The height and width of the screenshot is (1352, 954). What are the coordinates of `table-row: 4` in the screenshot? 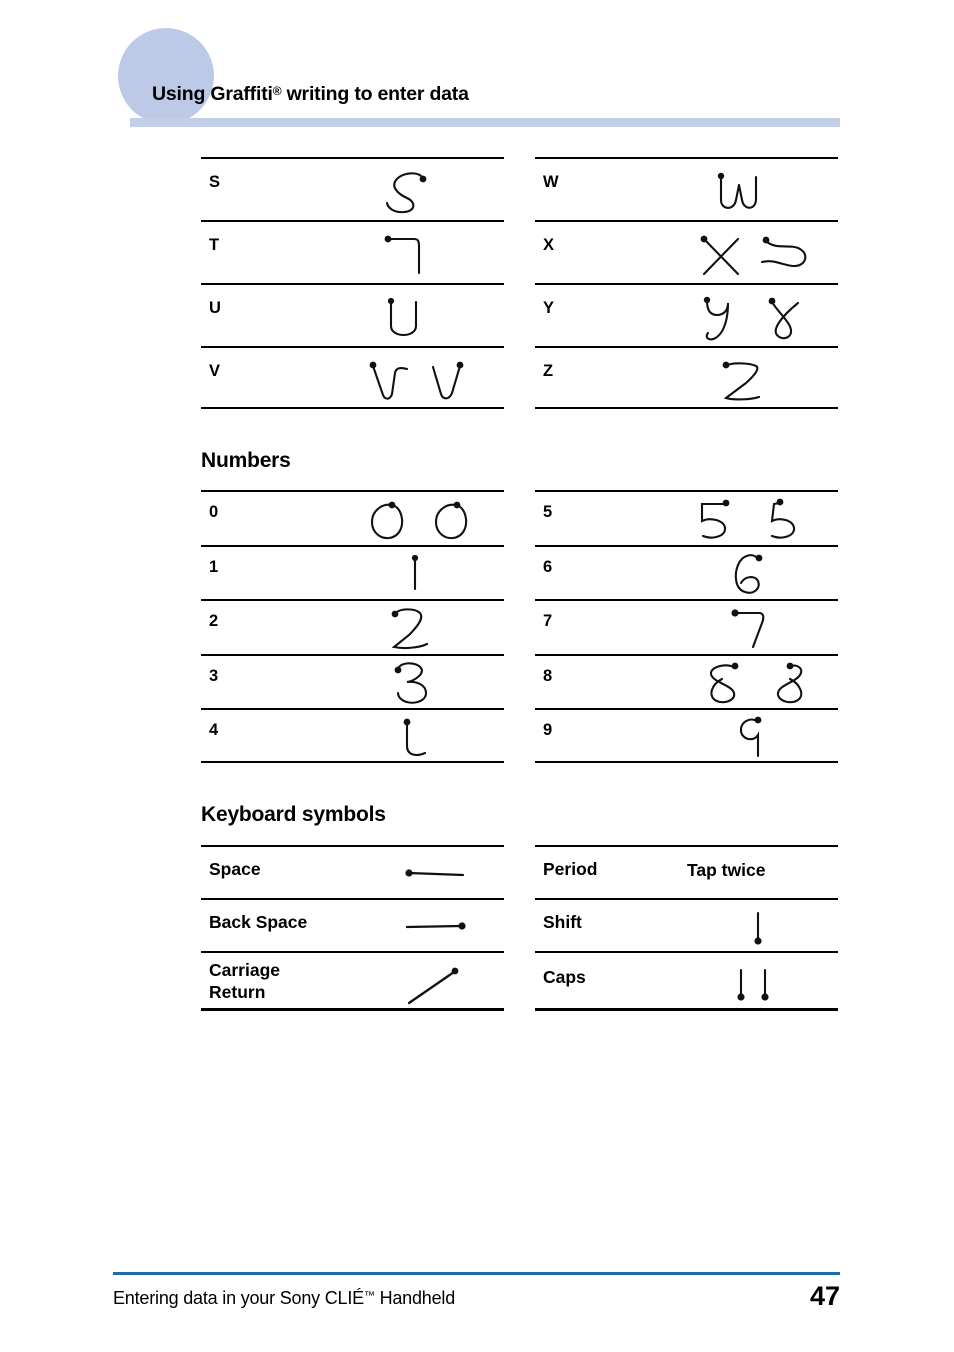 It's located at (352, 735).